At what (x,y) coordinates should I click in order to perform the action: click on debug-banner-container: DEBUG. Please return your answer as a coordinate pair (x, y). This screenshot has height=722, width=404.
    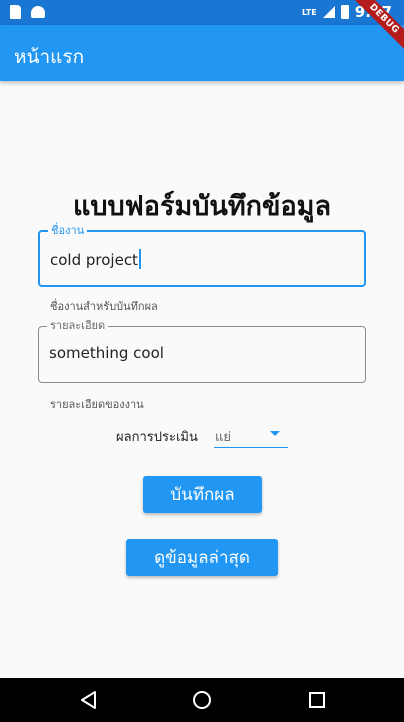
    Looking at the image, I should click on (374, 30).